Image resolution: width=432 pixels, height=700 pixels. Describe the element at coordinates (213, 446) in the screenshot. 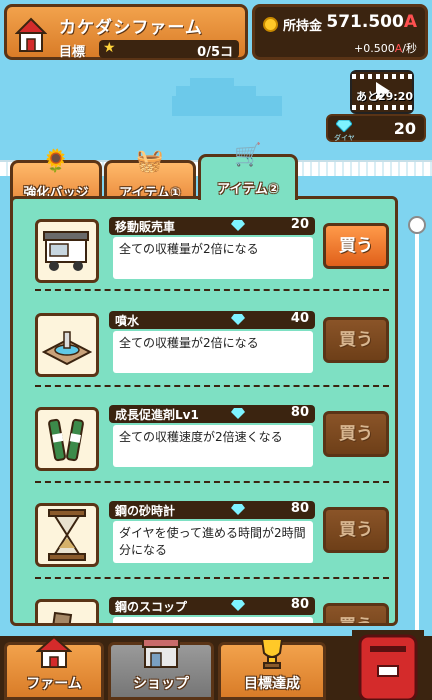

I see `item-description: 全ての収穫速度が2倍速くなる` at that location.